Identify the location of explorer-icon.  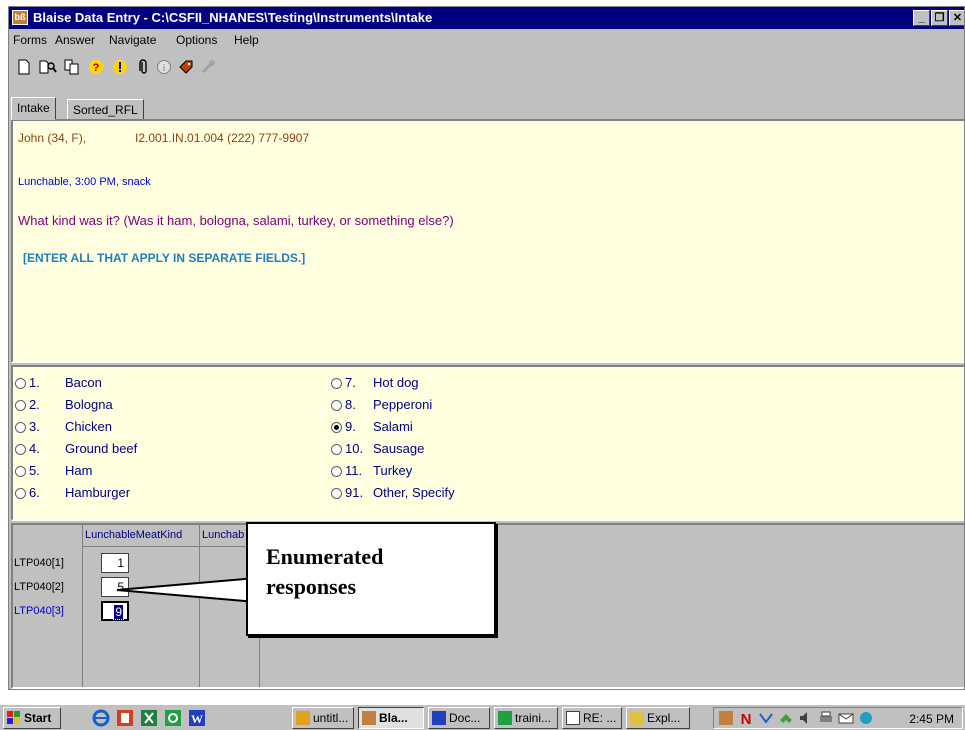
(637, 718).